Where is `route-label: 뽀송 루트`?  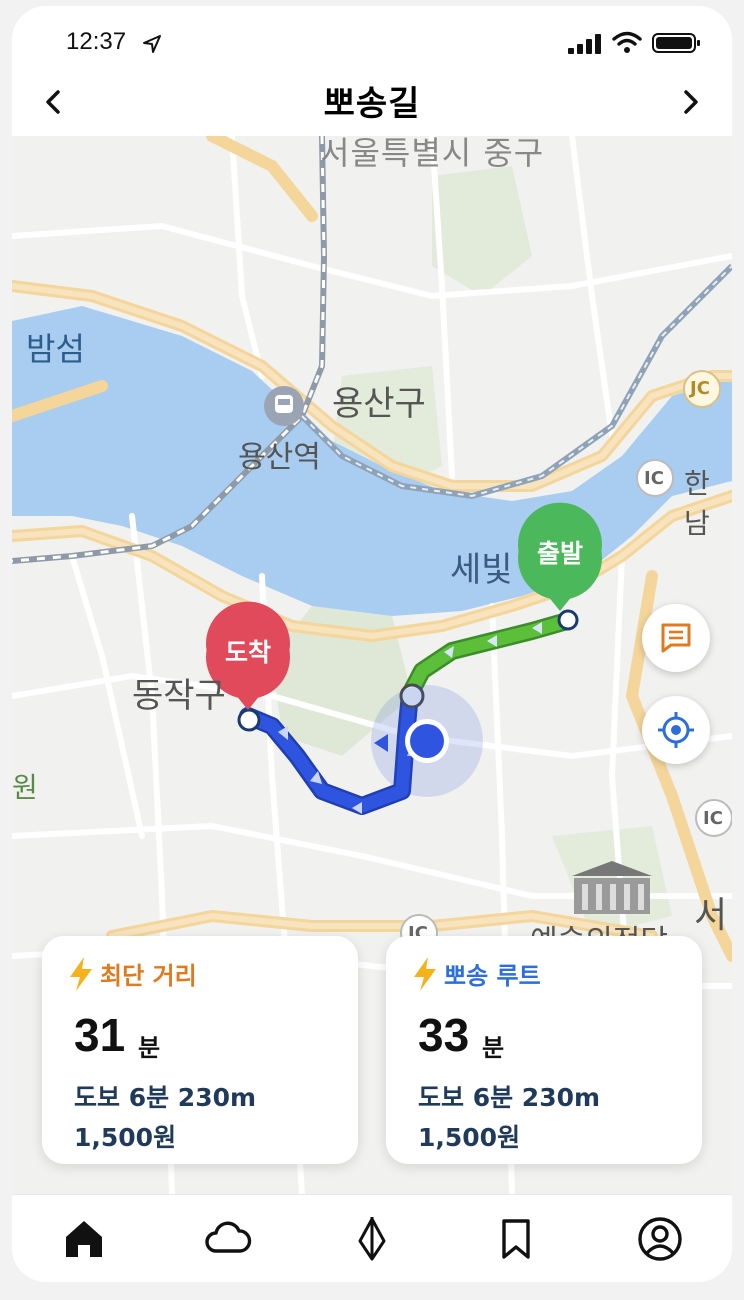
route-label: 뽀송 루트 is located at coordinates (492, 976).